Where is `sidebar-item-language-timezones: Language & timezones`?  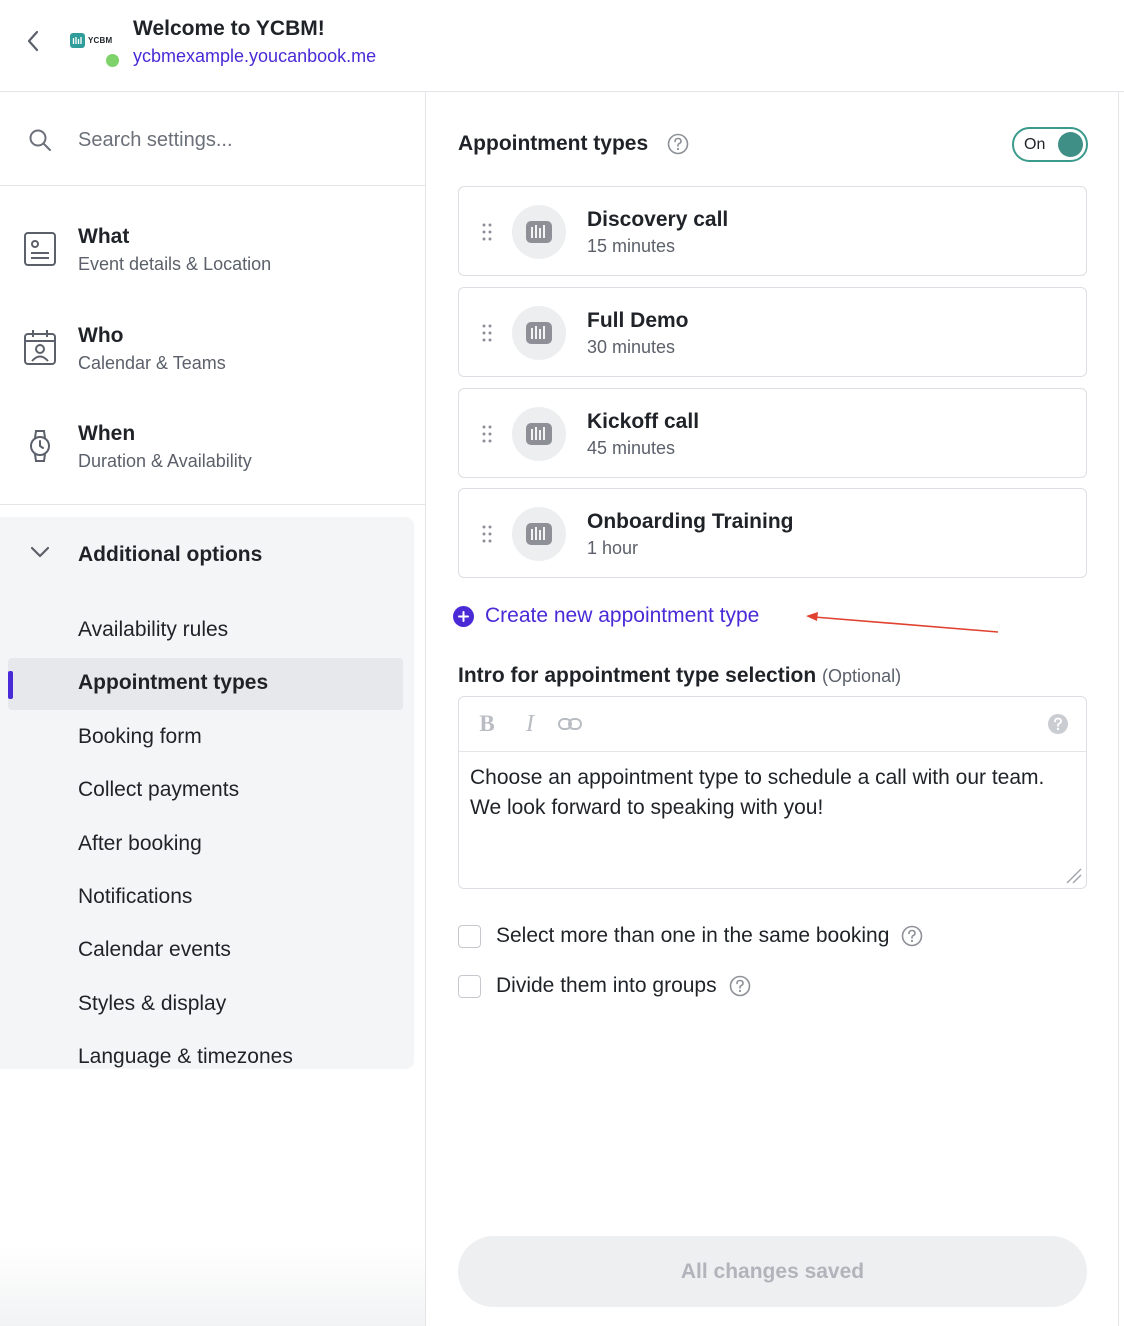 sidebar-item-language-timezones: Language & timezones is located at coordinates (205, 1058).